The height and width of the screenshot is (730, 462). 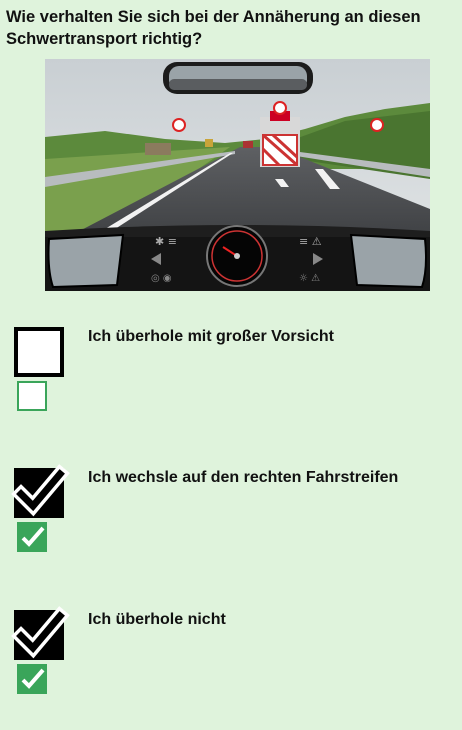 What do you see at coordinates (211, 336) in the screenshot?
I see `answer-label: Ich überhole mit großer Vorsicht` at bounding box center [211, 336].